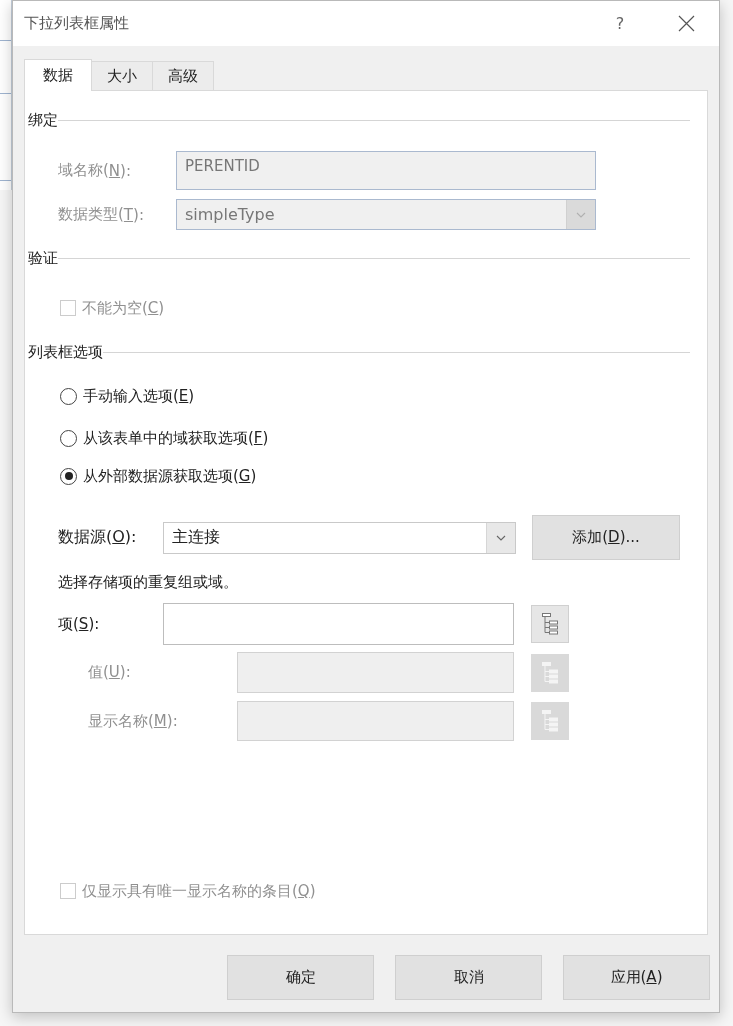 Image resolution: width=733 pixels, height=1026 pixels. What do you see at coordinates (620, 23) in the screenshot?
I see `help-button: ?` at bounding box center [620, 23].